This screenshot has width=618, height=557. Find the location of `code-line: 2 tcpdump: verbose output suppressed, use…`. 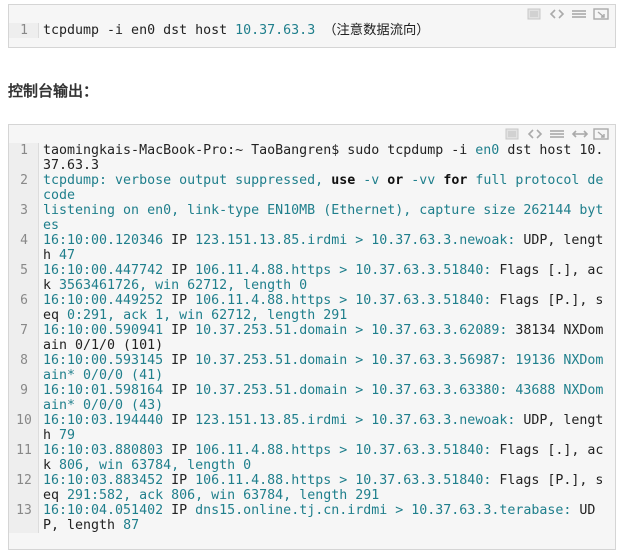

code-line: 2 tcpdump: verbose output suppressed, use… is located at coordinates (312, 188).